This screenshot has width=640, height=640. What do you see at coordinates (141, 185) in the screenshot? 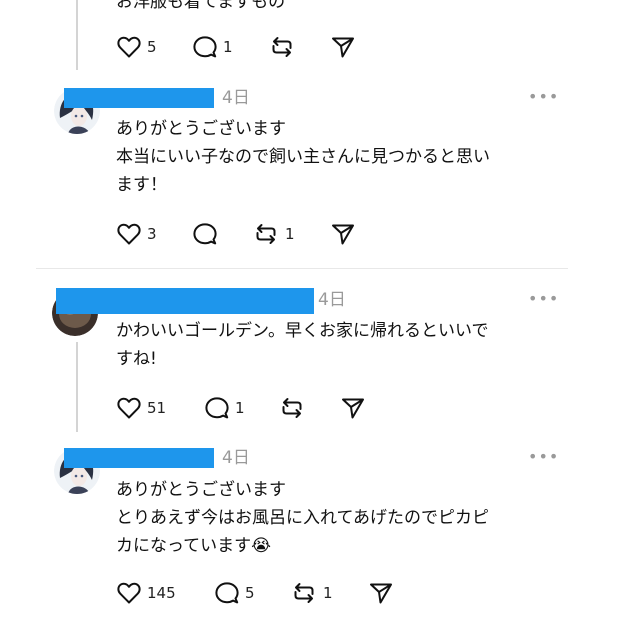
I see `post-text-line: ます！` at bounding box center [141, 185].